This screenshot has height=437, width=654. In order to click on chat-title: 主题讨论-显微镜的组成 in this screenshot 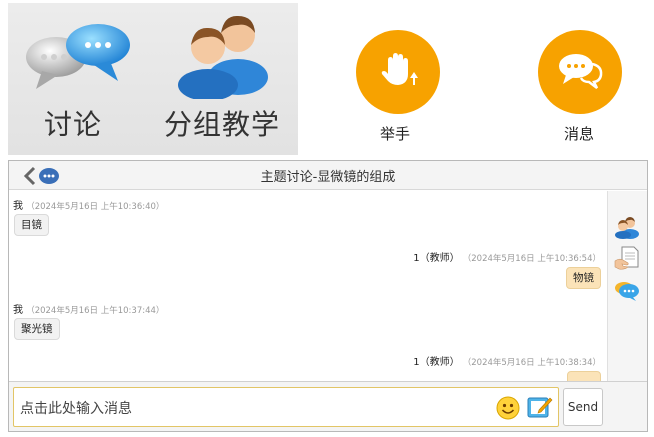, I will do `click(328, 177)`.